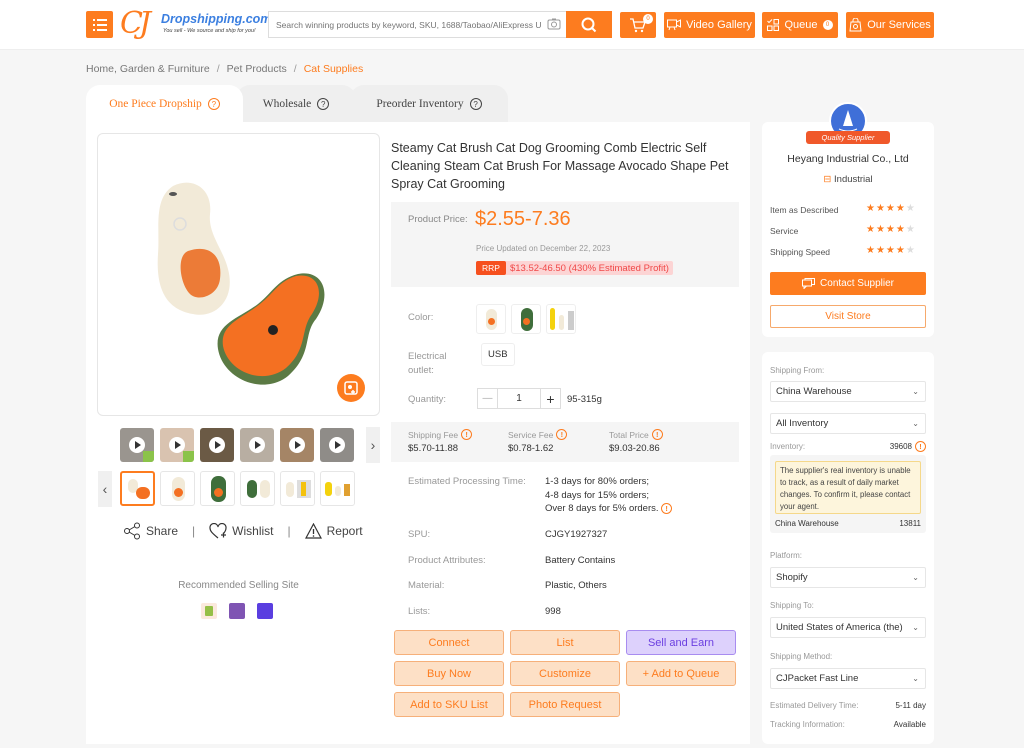  I want to click on list-button: List, so click(565, 642).